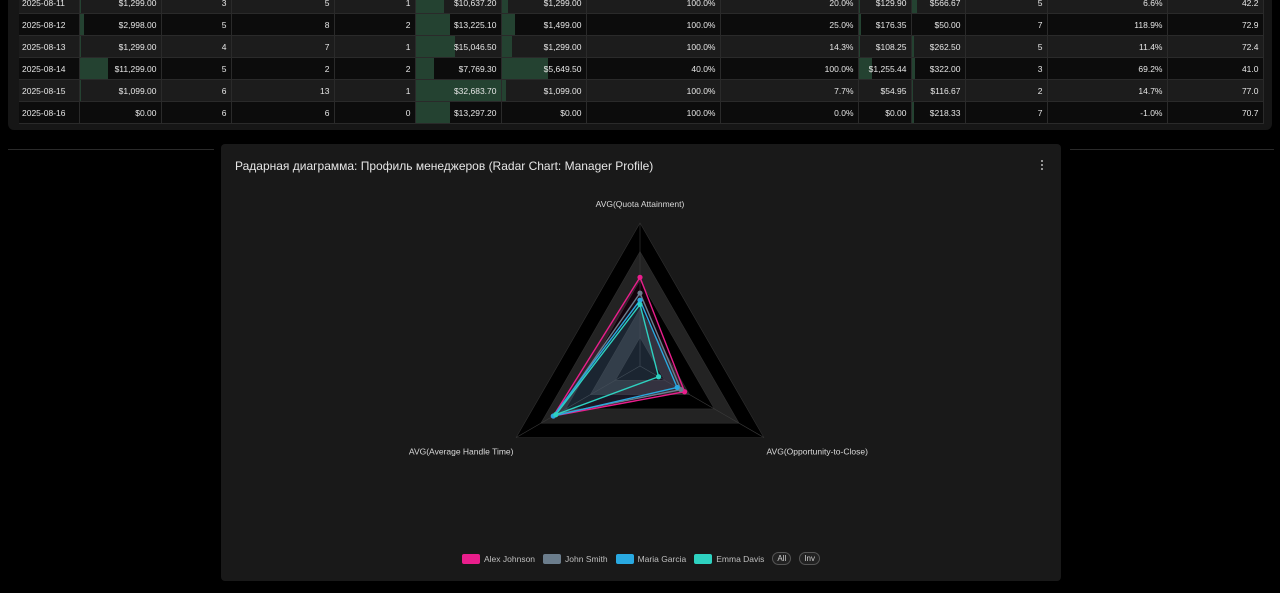 This screenshot has width=1280, height=593. What do you see at coordinates (458, 112) in the screenshot?
I see `table-cell: $13,297.20` at bounding box center [458, 112].